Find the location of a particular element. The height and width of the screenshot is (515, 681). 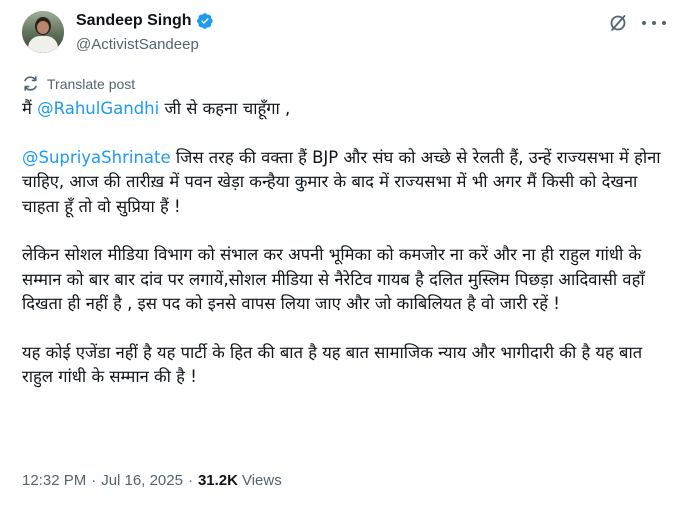

translate-post-link: Translate post is located at coordinates (78, 83).